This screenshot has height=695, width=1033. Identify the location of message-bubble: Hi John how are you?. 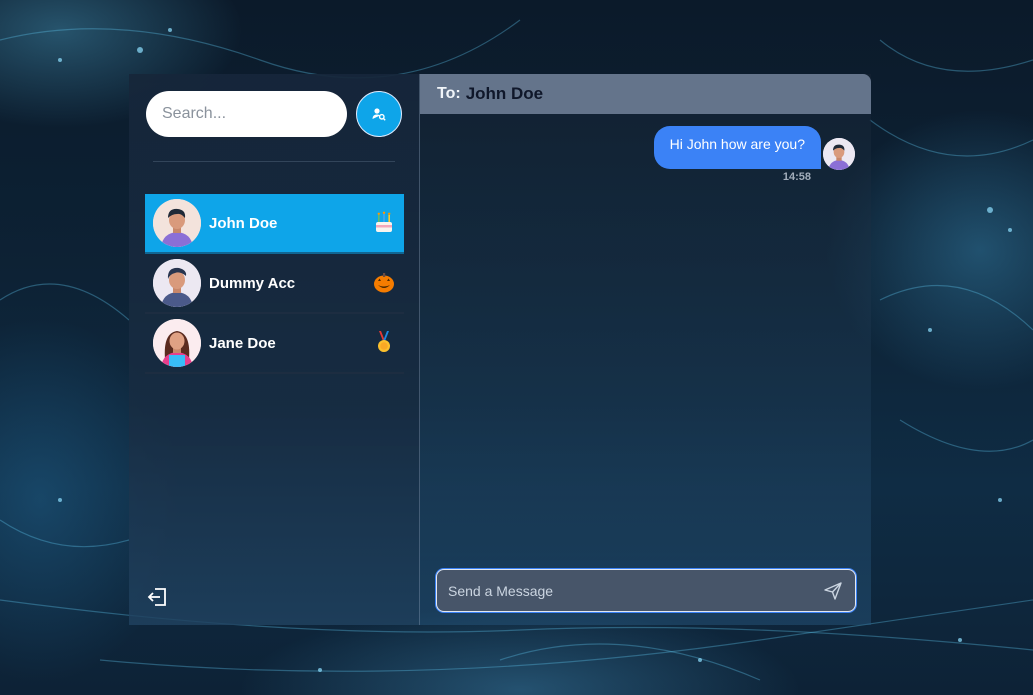
(737, 147).